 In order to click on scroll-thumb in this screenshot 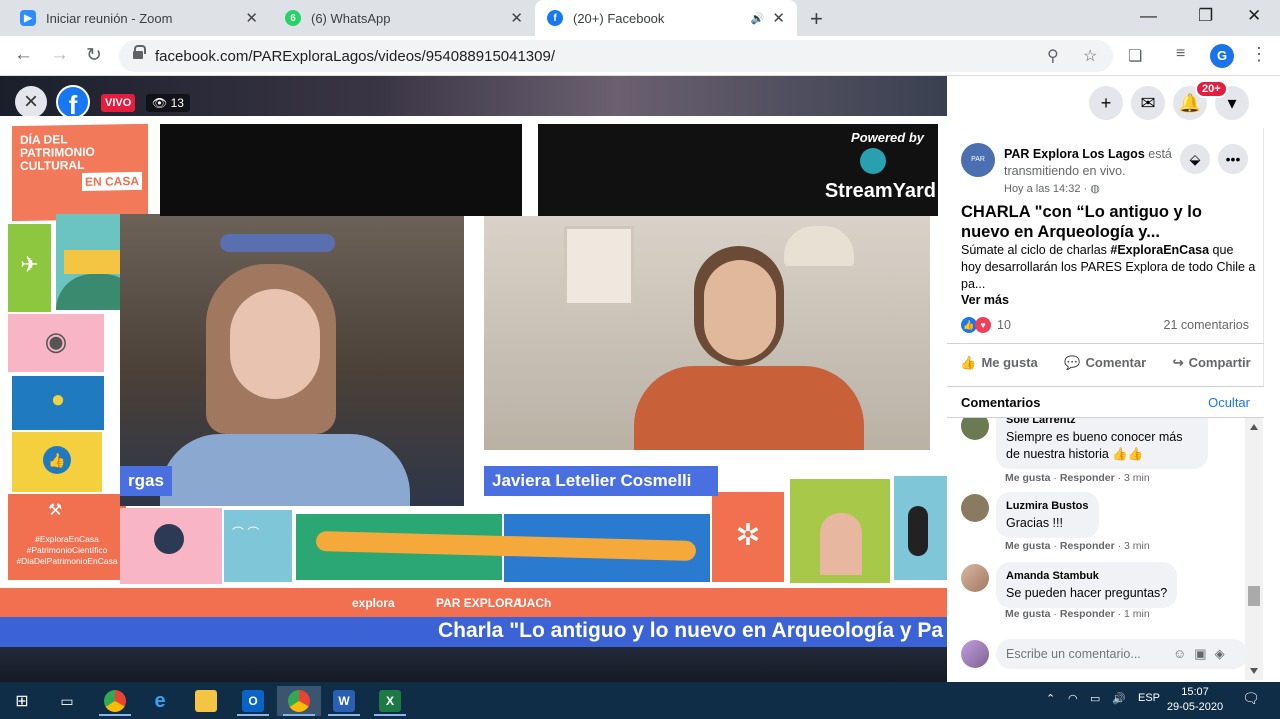, I will do `click(1254, 596)`.